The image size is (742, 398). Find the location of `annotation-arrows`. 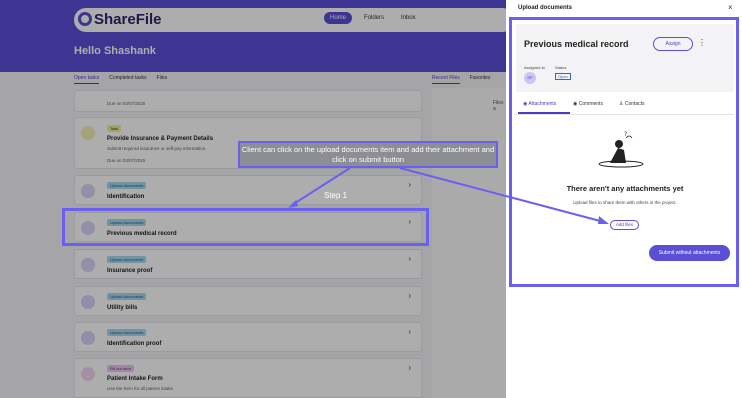

annotation-arrows is located at coordinates (448, 195).